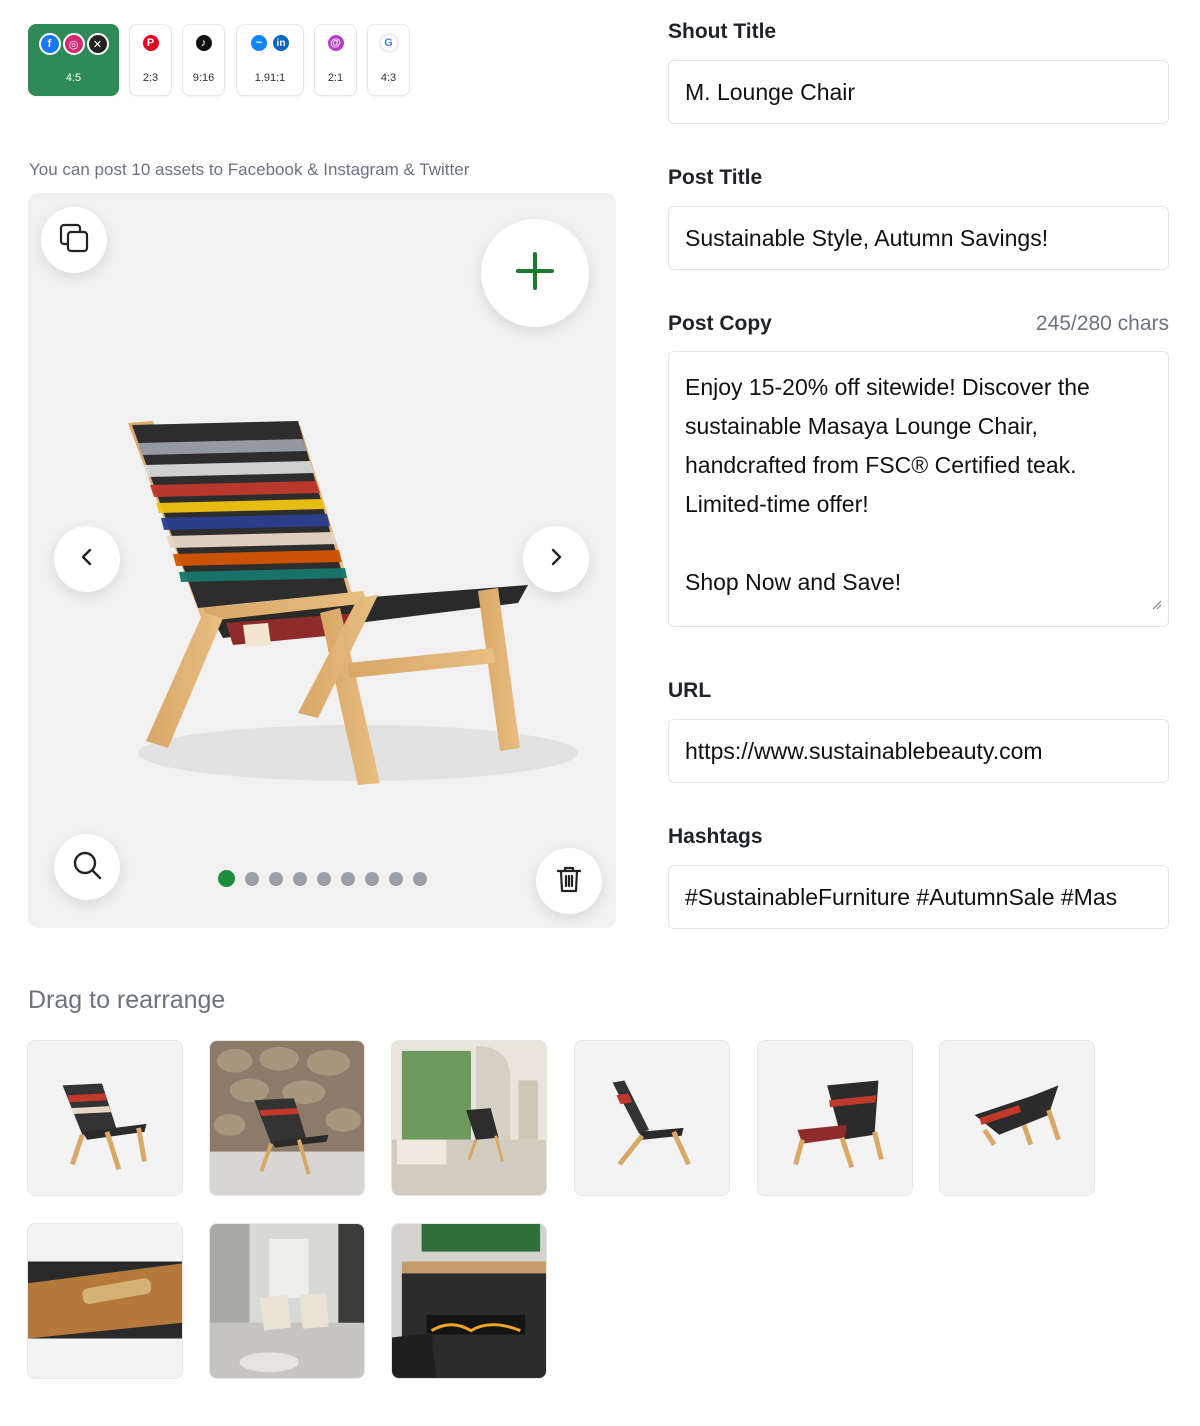 This screenshot has height=1426, width=1200. Describe the element at coordinates (690, 690) in the screenshot. I see `url-label: URL` at that location.